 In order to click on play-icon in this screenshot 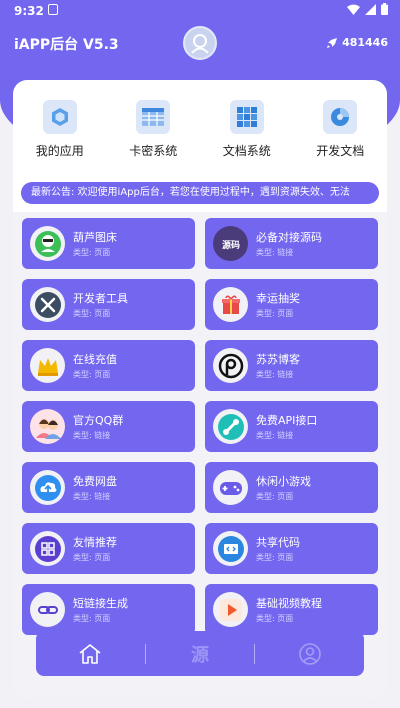, I will do `click(230, 609)`.